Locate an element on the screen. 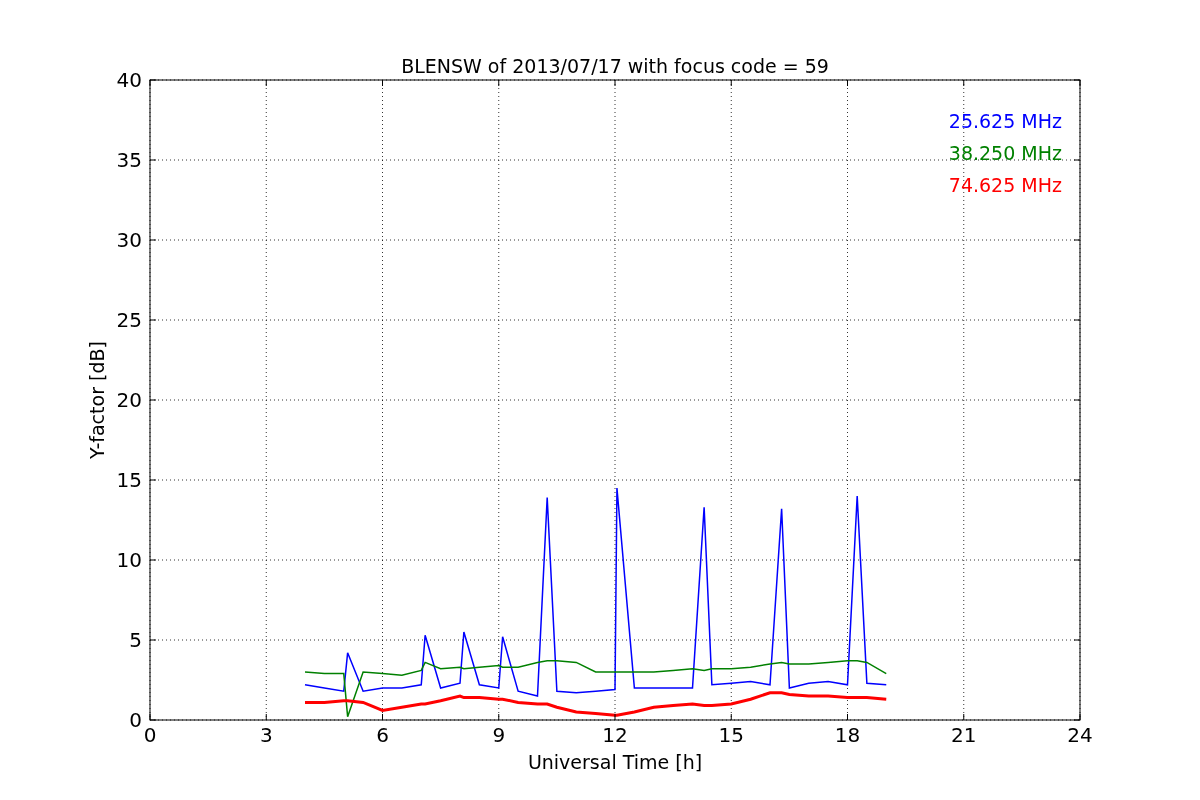 This screenshot has width=1200, height=800. tick-label: 9 is located at coordinates (499, 735).